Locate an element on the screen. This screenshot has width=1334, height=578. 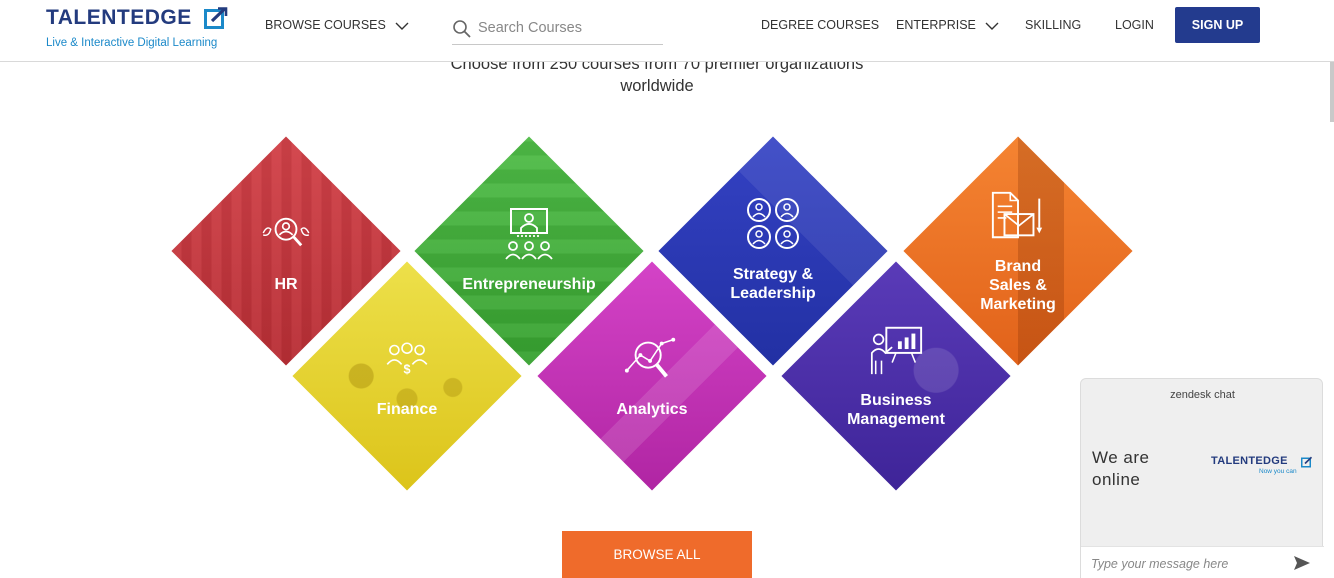
browse-all-button: BROWSE ALL is located at coordinates (657, 554).